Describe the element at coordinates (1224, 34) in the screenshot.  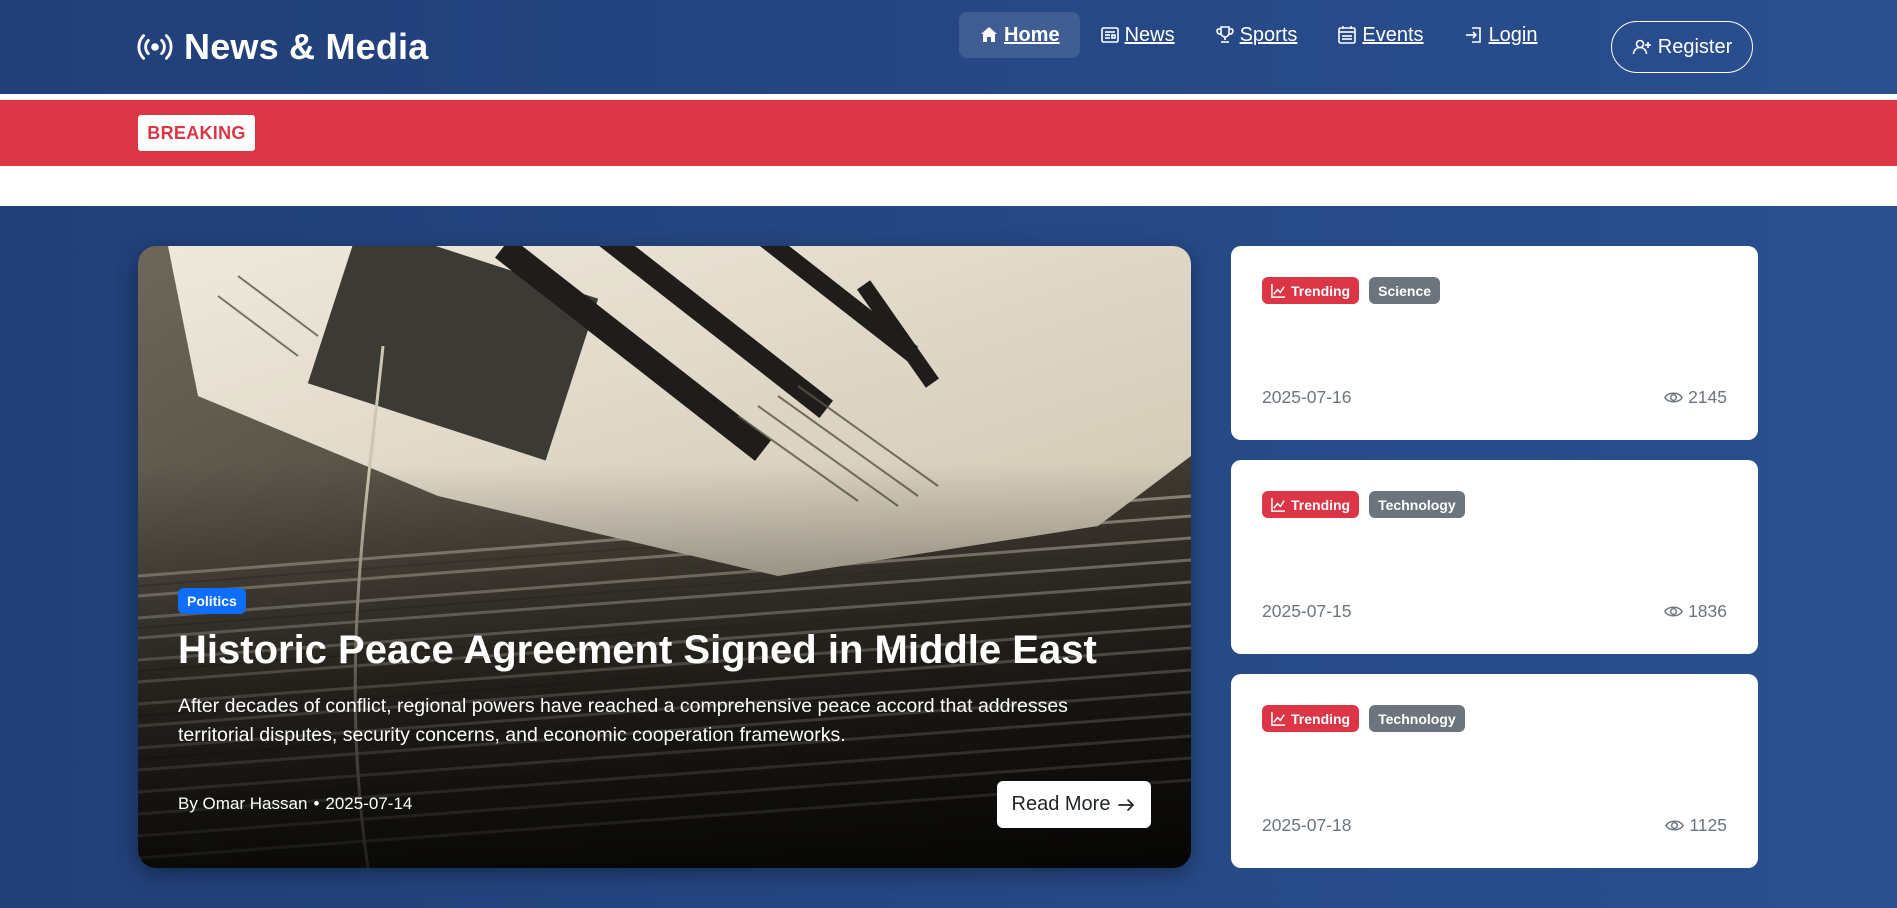
I see `trophy-icon` at that location.